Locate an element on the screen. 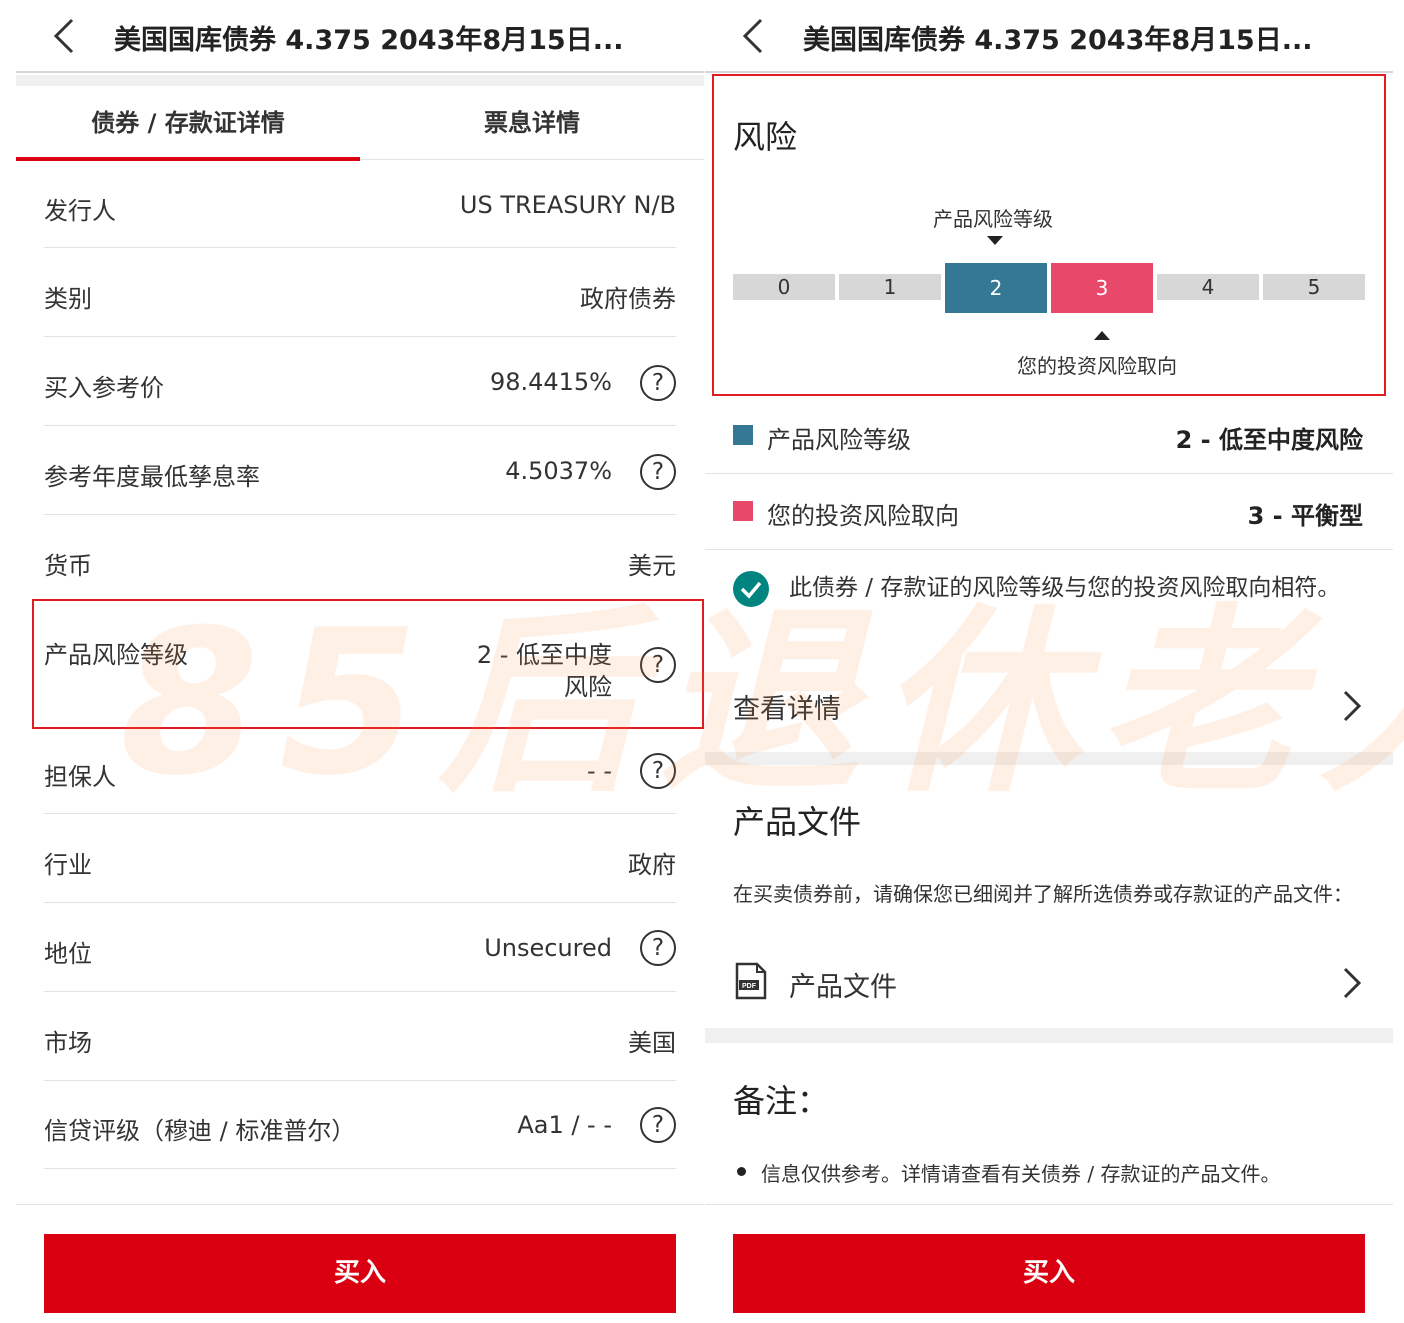 The height and width of the screenshot is (1323, 1404). seniority-value: Unsecured is located at coordinates (548, 948).